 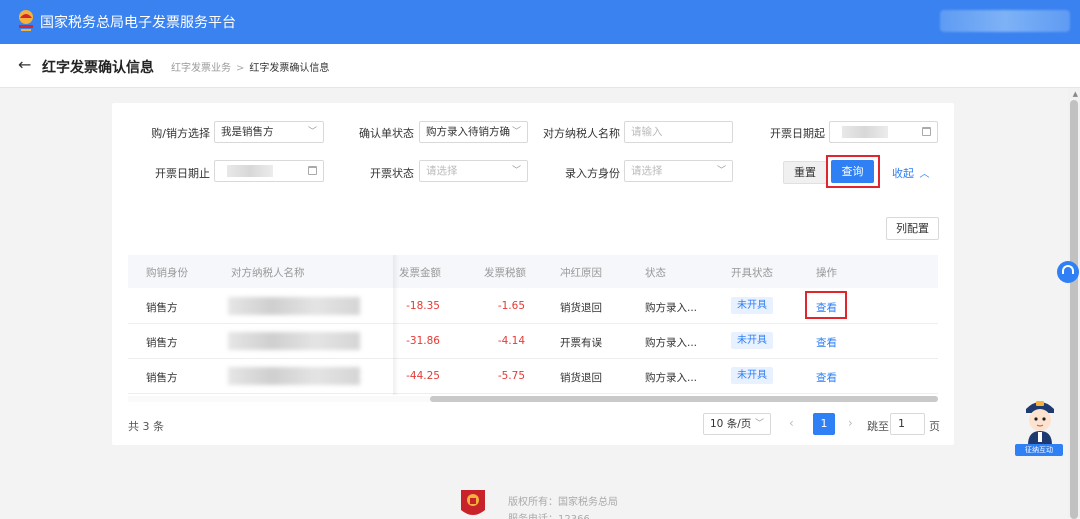 I want to click on scroll-up-icon: ▲, so click(x=1075, y=94).